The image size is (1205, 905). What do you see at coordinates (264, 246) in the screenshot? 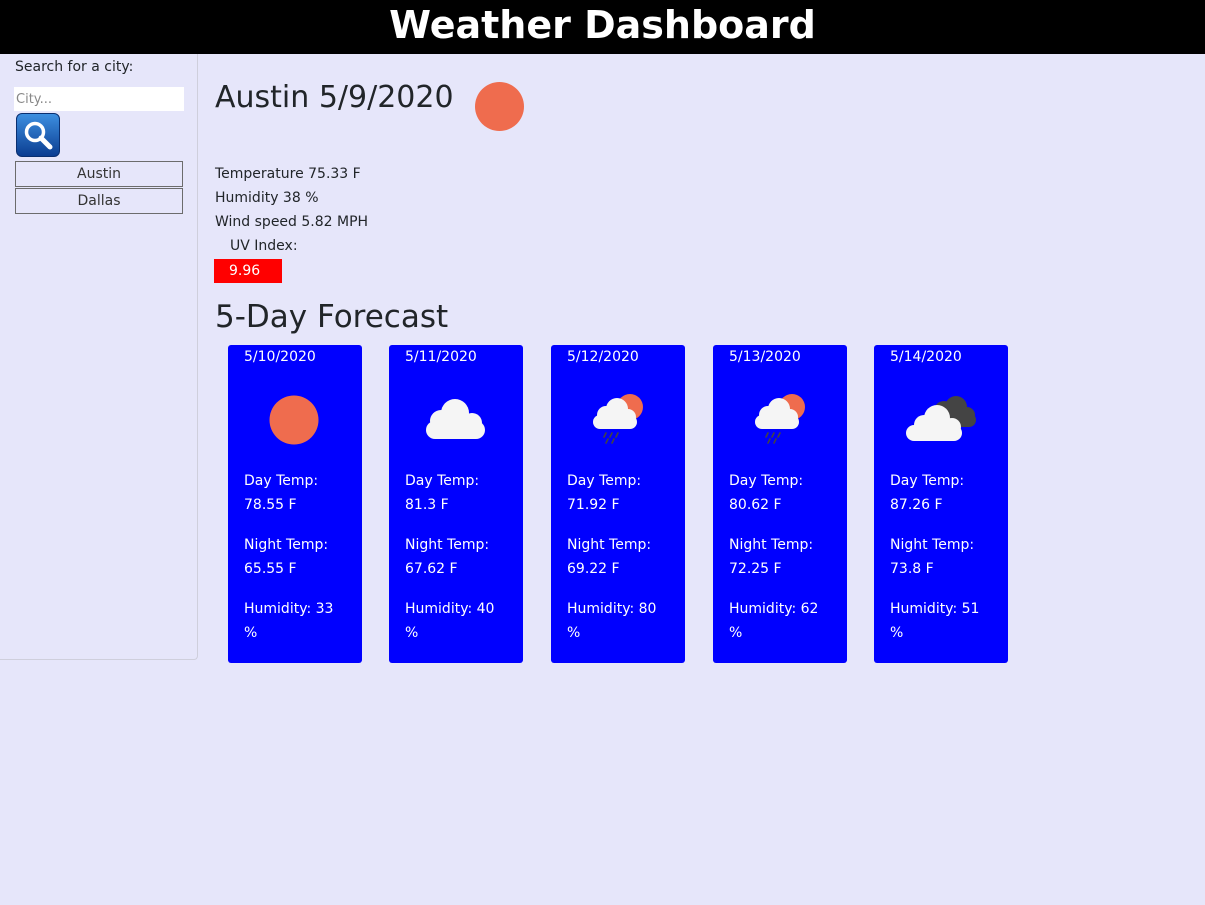
I see `uv-index-label: UV Index:` at bounding box center [264, 246].